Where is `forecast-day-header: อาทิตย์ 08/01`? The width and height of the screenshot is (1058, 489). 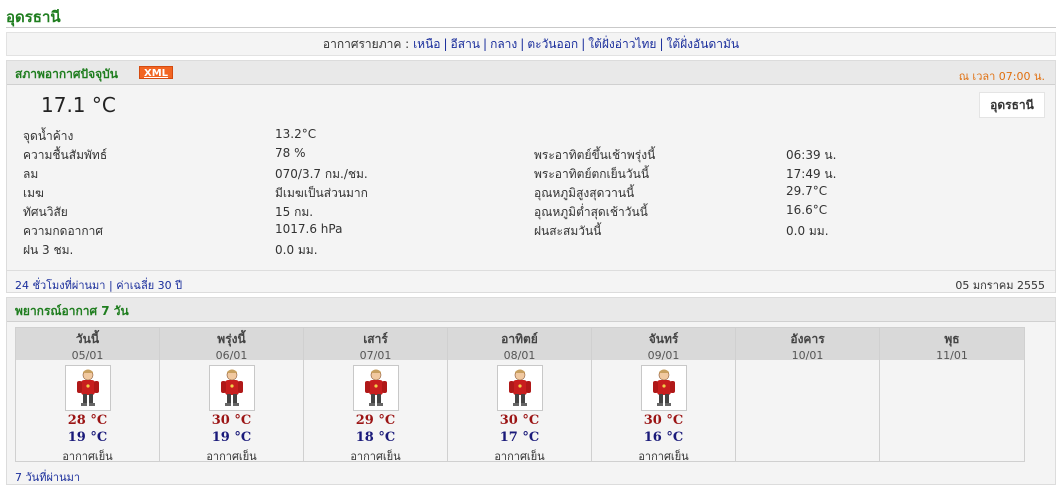
forecast-day-header: อาทิตย์ 08/01 is located at coordinates (519, 345).